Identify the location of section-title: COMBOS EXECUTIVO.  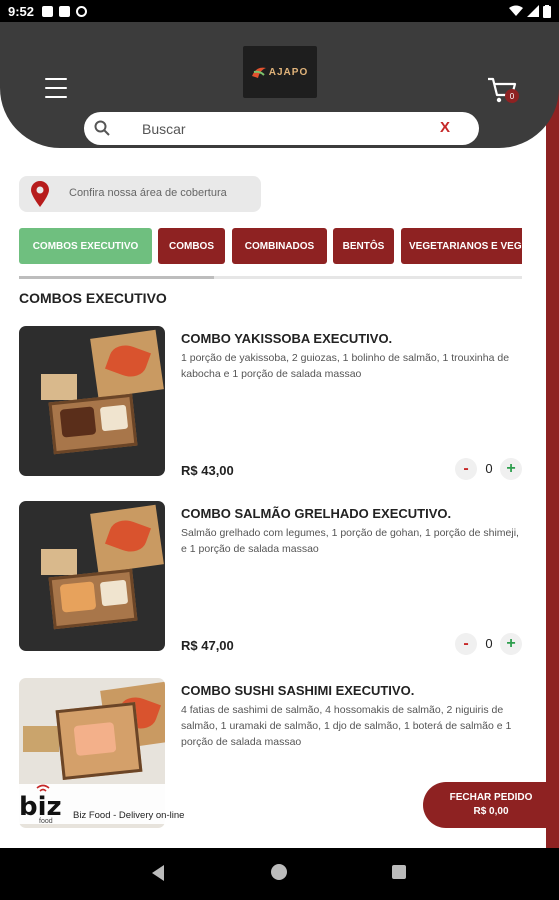
(93, 298).